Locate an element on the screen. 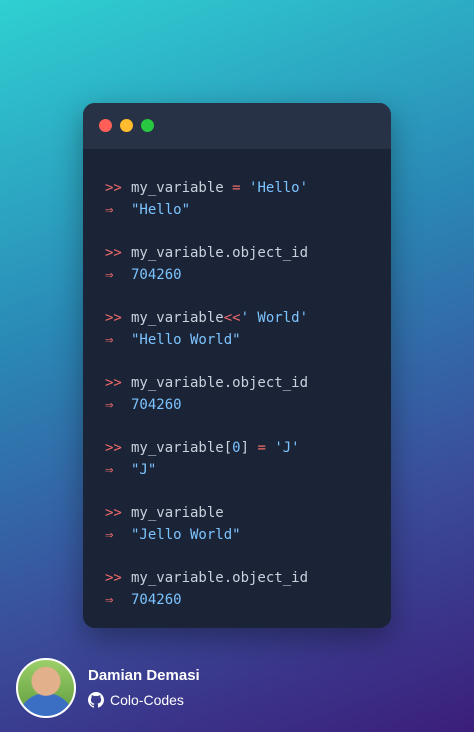 The height and width of the screenshot is (732, 474). code-entry: >> my_variable = 'Hello' ⇒ "Hello" is located at coordinates (243, 199).